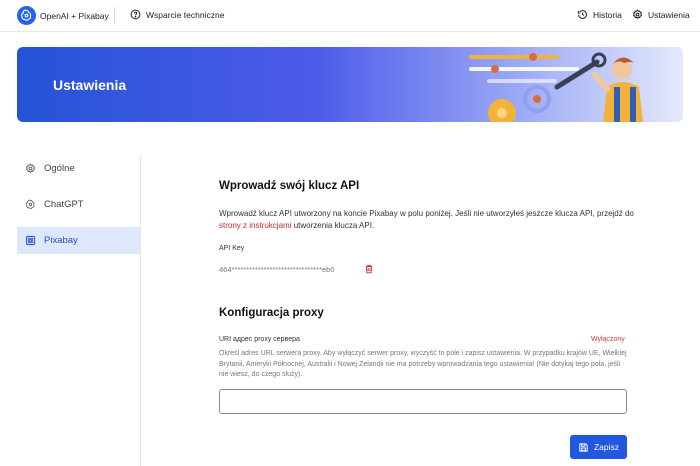 Image resolution: width=700 pixels, height=466 pixels. What do you see at coordinates (135, 14) in the screenshot?
I see `help-circle-icon` at bounding box center [135, 14].